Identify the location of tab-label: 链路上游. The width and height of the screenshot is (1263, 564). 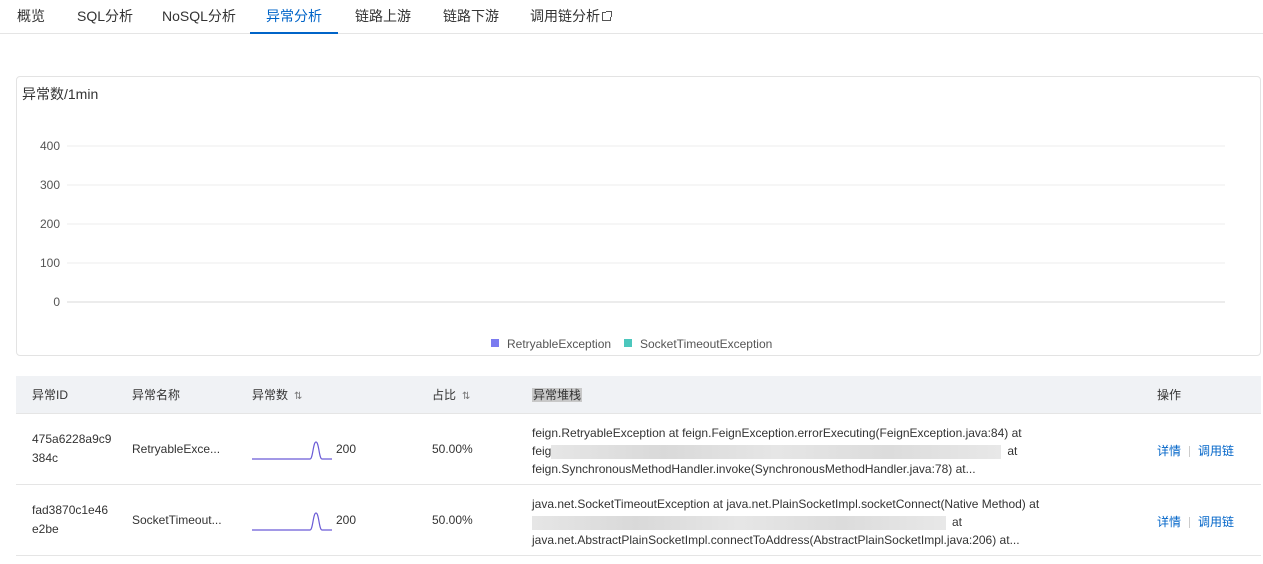
(383, 16).